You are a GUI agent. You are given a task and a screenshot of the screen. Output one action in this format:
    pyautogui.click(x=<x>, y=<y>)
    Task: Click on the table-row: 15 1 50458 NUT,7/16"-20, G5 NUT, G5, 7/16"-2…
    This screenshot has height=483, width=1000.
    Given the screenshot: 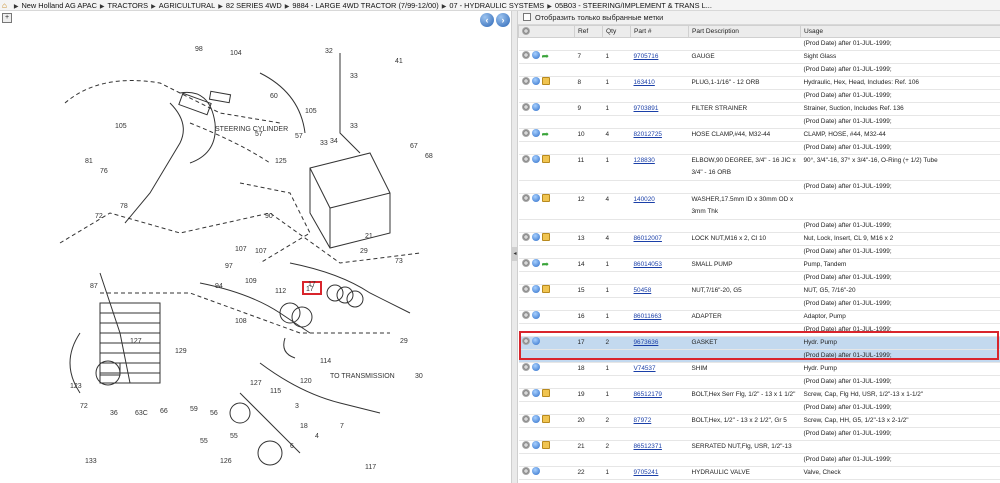 What is the action you would take?
    pyautogui.click(x=759, y=291)
    